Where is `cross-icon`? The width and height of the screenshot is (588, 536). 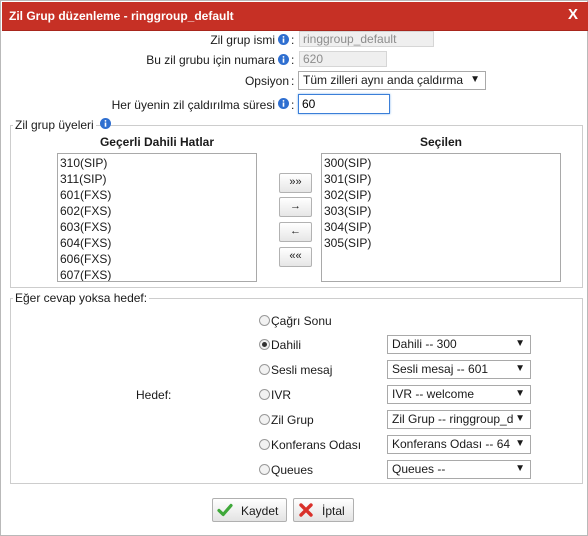 cross-icon is located at coordinates (306, 510).